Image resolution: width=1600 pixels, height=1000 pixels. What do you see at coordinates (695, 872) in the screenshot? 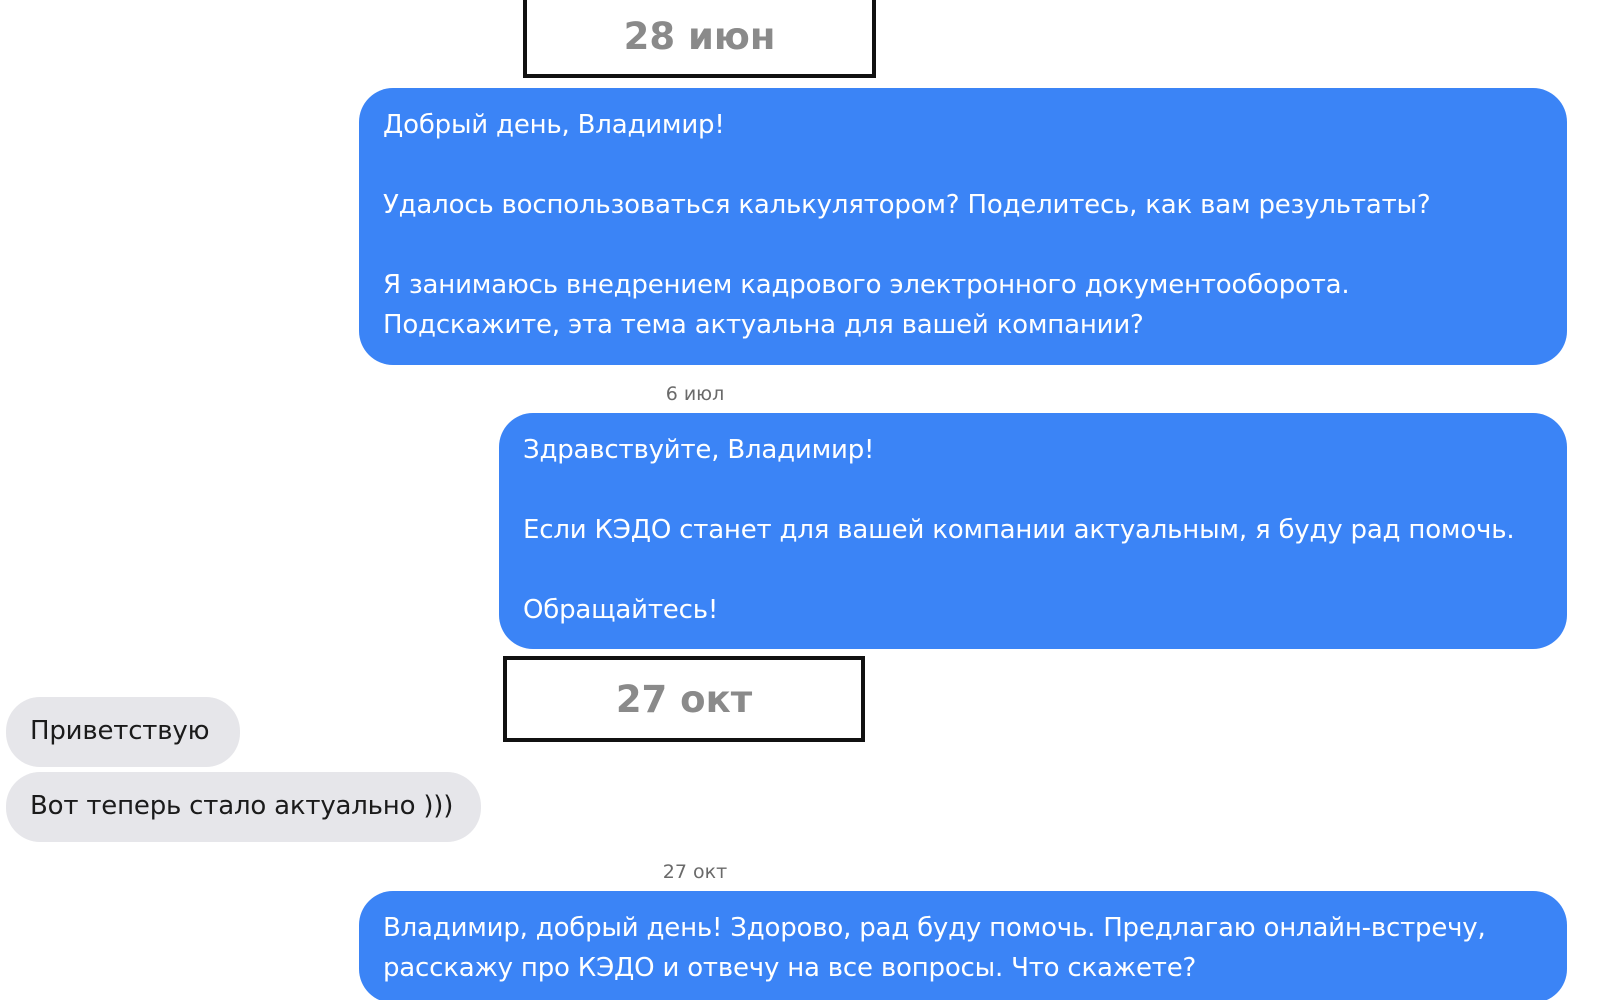
I see `date-separator: 27 окт` at bounding box center [695, 872].